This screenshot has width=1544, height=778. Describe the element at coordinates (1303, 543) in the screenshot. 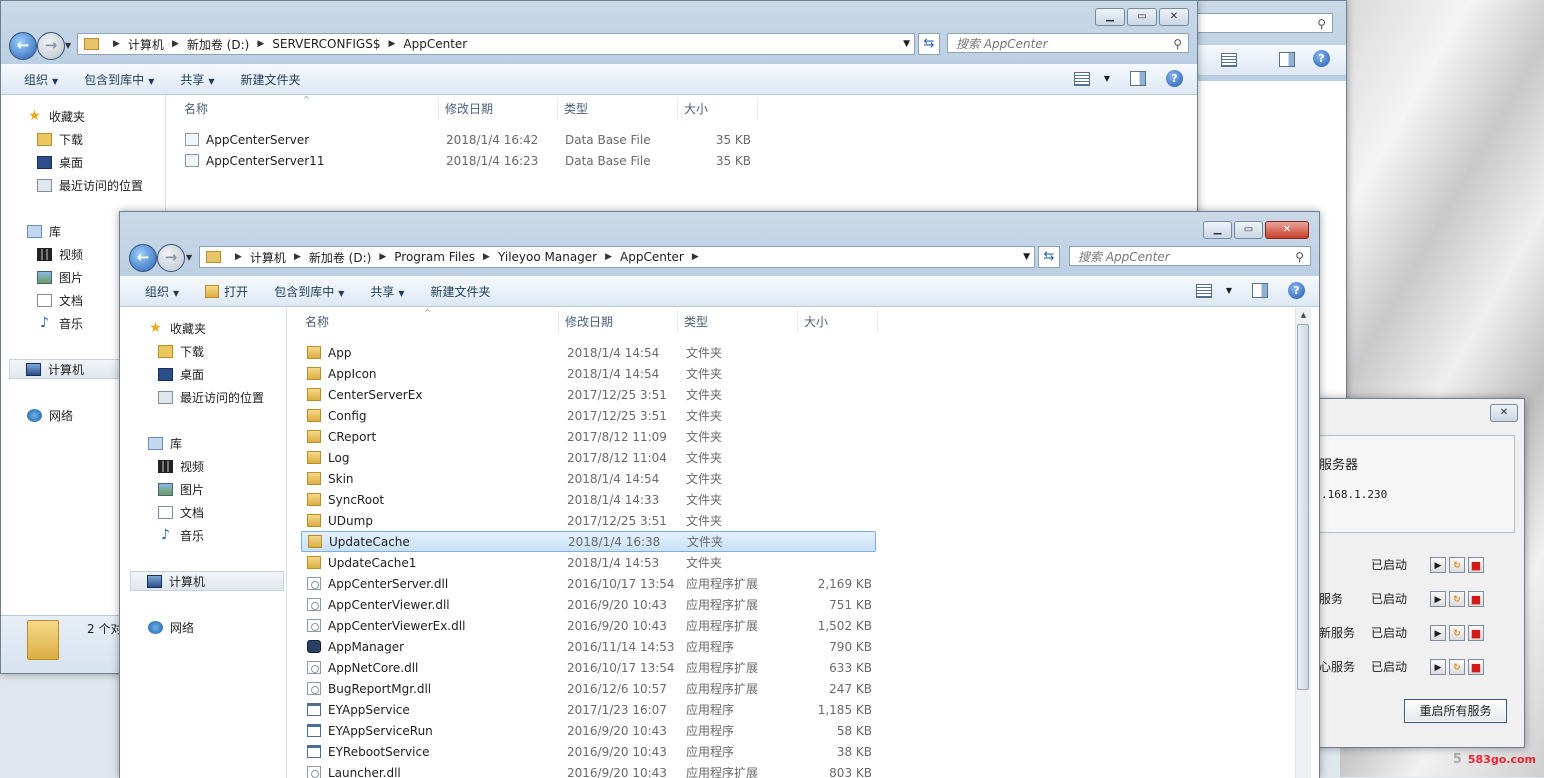

I see `vertical-scrollbar: ▲` at that location.